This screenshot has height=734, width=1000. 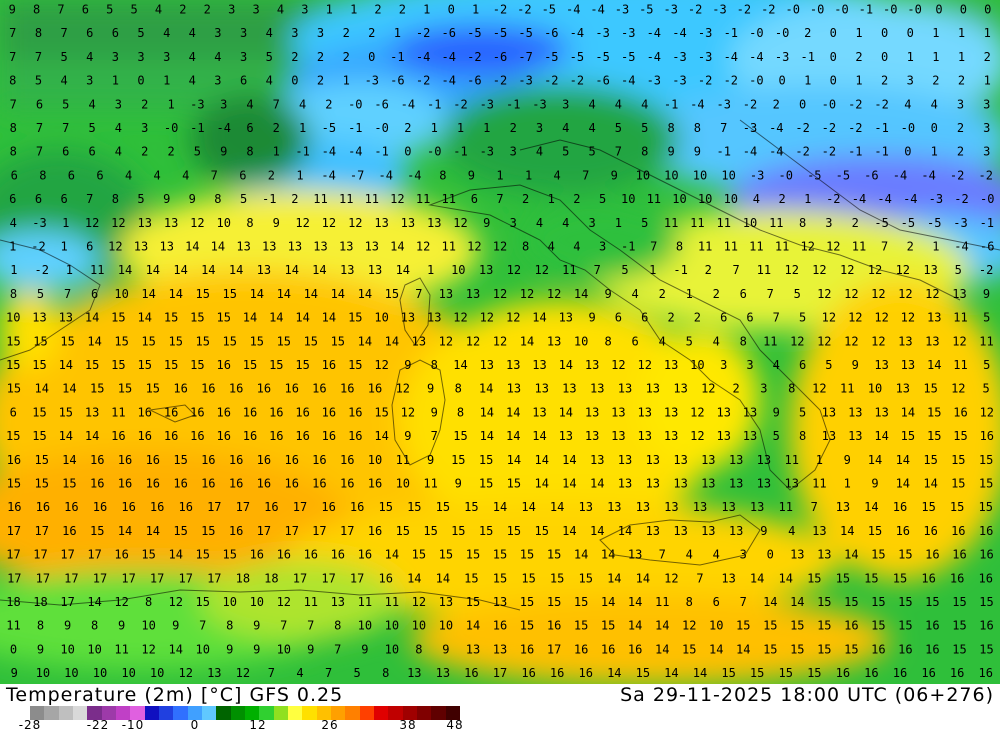 What do you see at coordinates (231, 10) in the screenshot?
I see `grid-value: 3` at bounding box center [231, 10].